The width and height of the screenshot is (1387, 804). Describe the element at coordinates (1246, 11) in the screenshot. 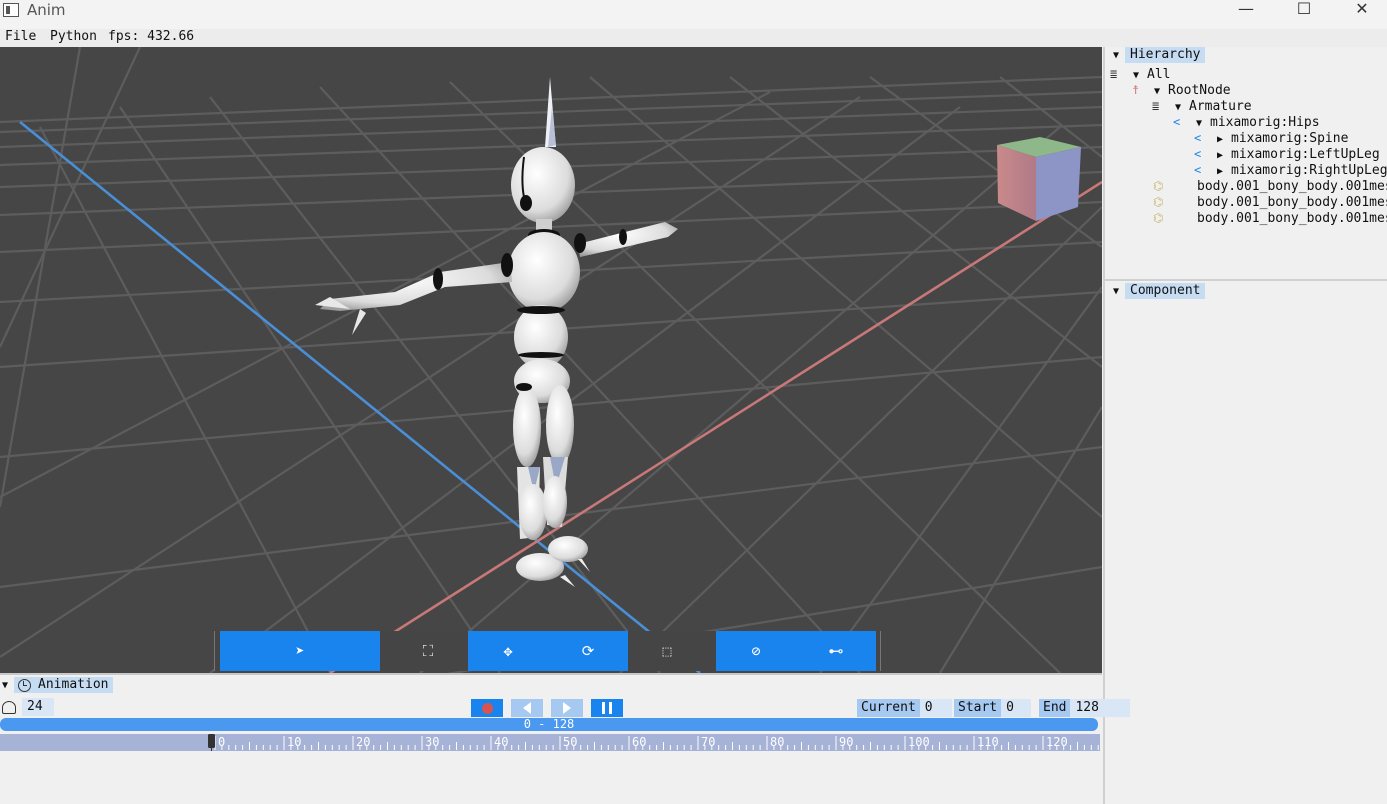

I see `minimize-button: —` at that location.